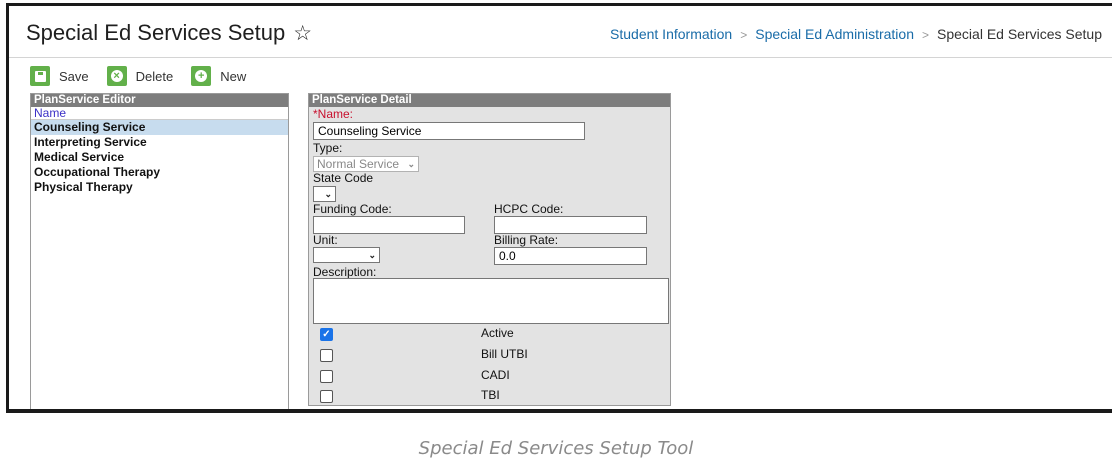 The image size is (1112, 470). I want to click on bill-utbi-checkbox, so click(326, 355).